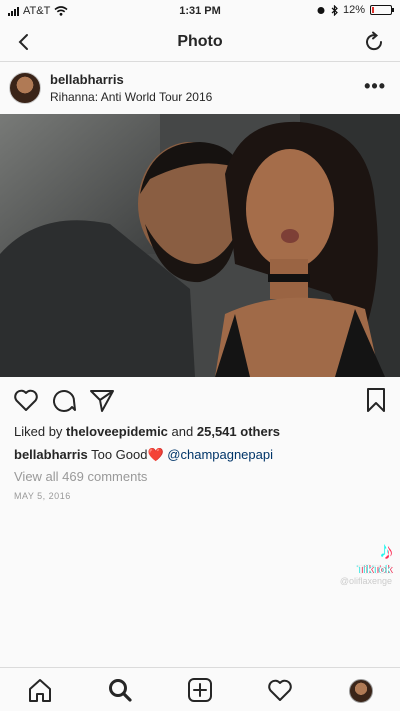 The height and width of the screenshot is (711, 400). Describe the element at coordinates (80, 476) in the screenshot. I see `view-comments-link: View all 469 comments` at that location.